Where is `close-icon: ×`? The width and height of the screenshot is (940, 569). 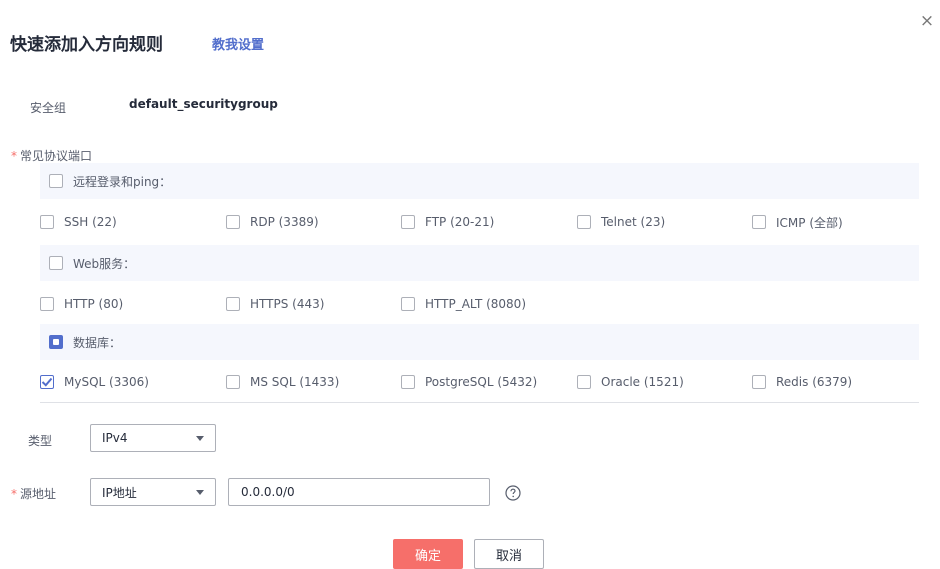 close-icon: × is located at coordinates (927, 21).